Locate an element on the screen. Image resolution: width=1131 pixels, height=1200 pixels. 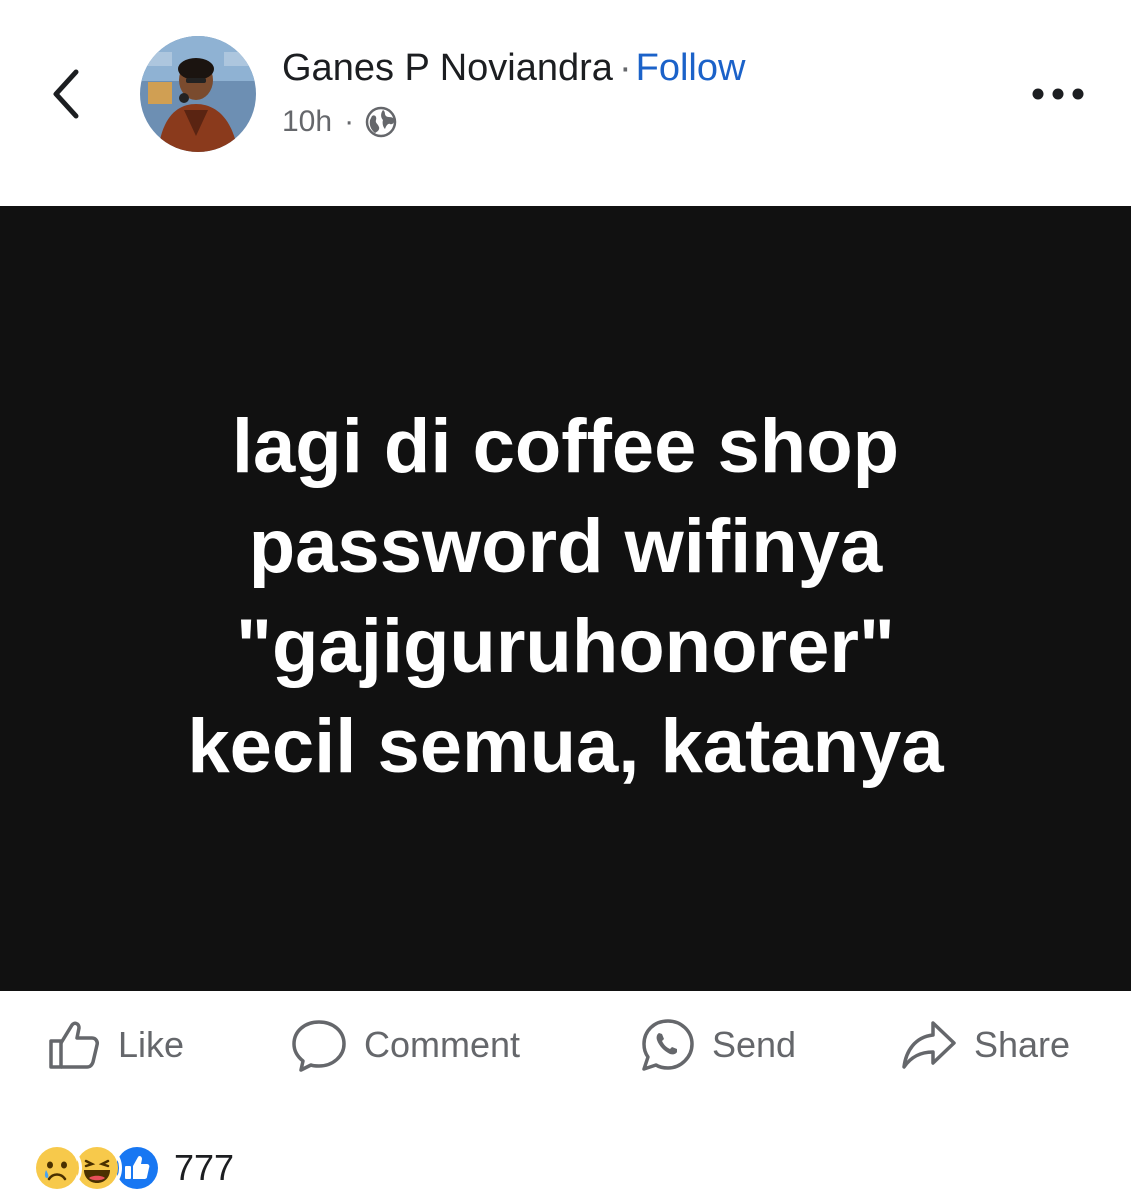
post-text-line: password wifinya is located at coordinates (565, 546).